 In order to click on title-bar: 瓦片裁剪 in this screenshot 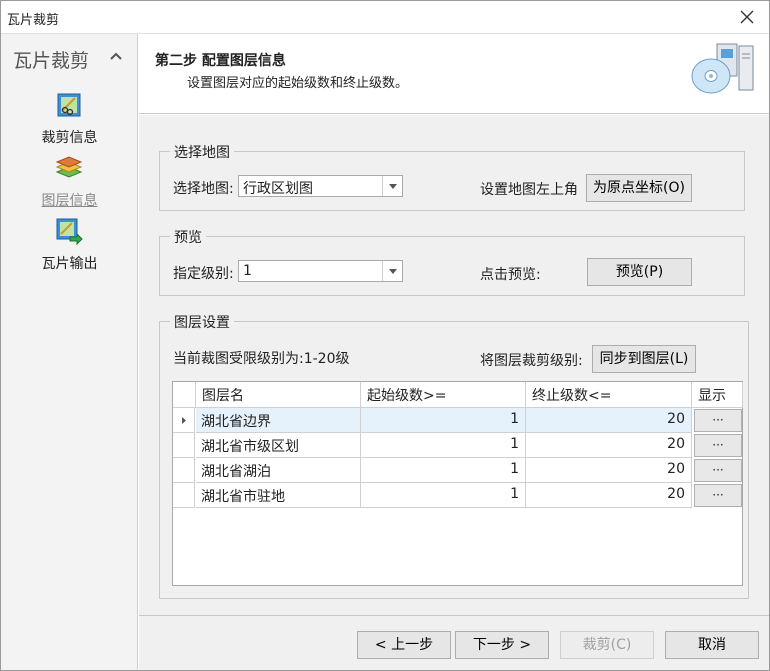, I will do `click(385, 17)`.